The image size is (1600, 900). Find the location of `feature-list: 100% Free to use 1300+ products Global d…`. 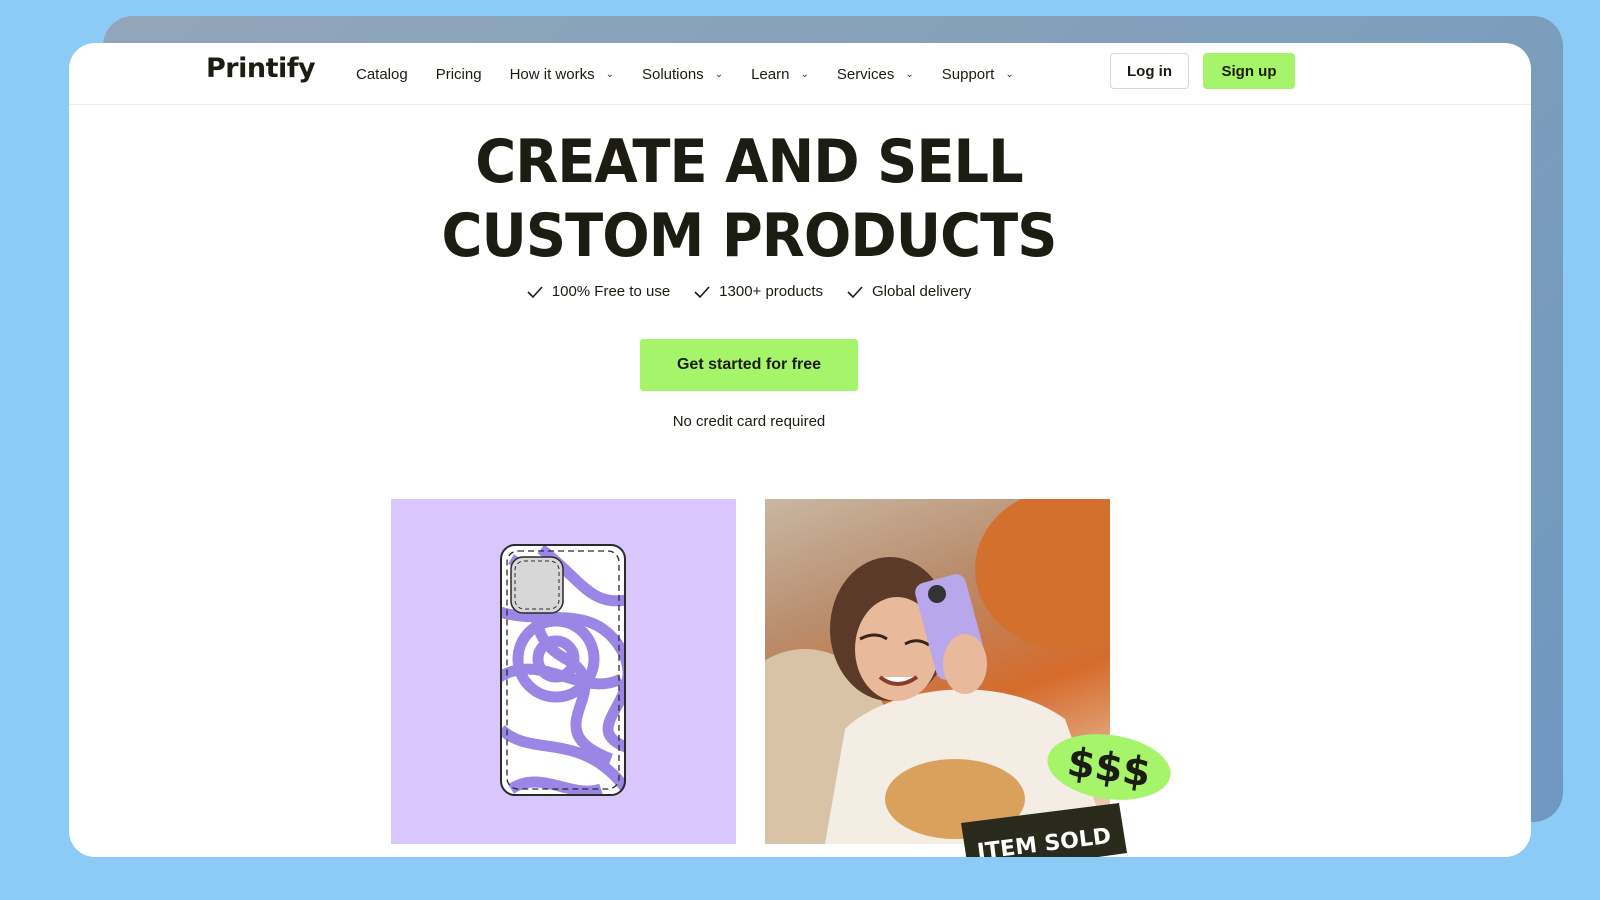

feature-list: 100% Free to use 1300+ products Global d… is located at coordinates (749, 291).